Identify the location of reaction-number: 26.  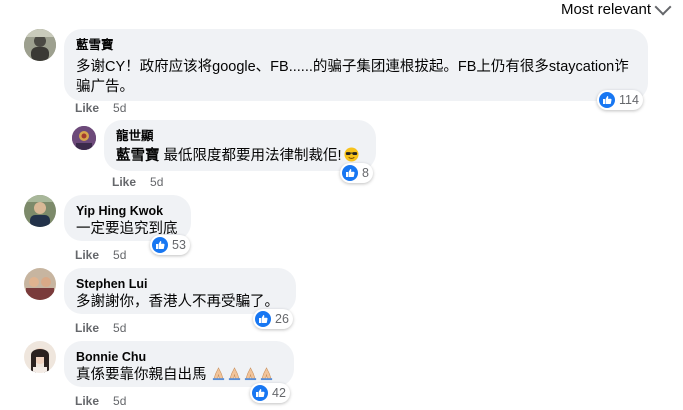
(282, 319).